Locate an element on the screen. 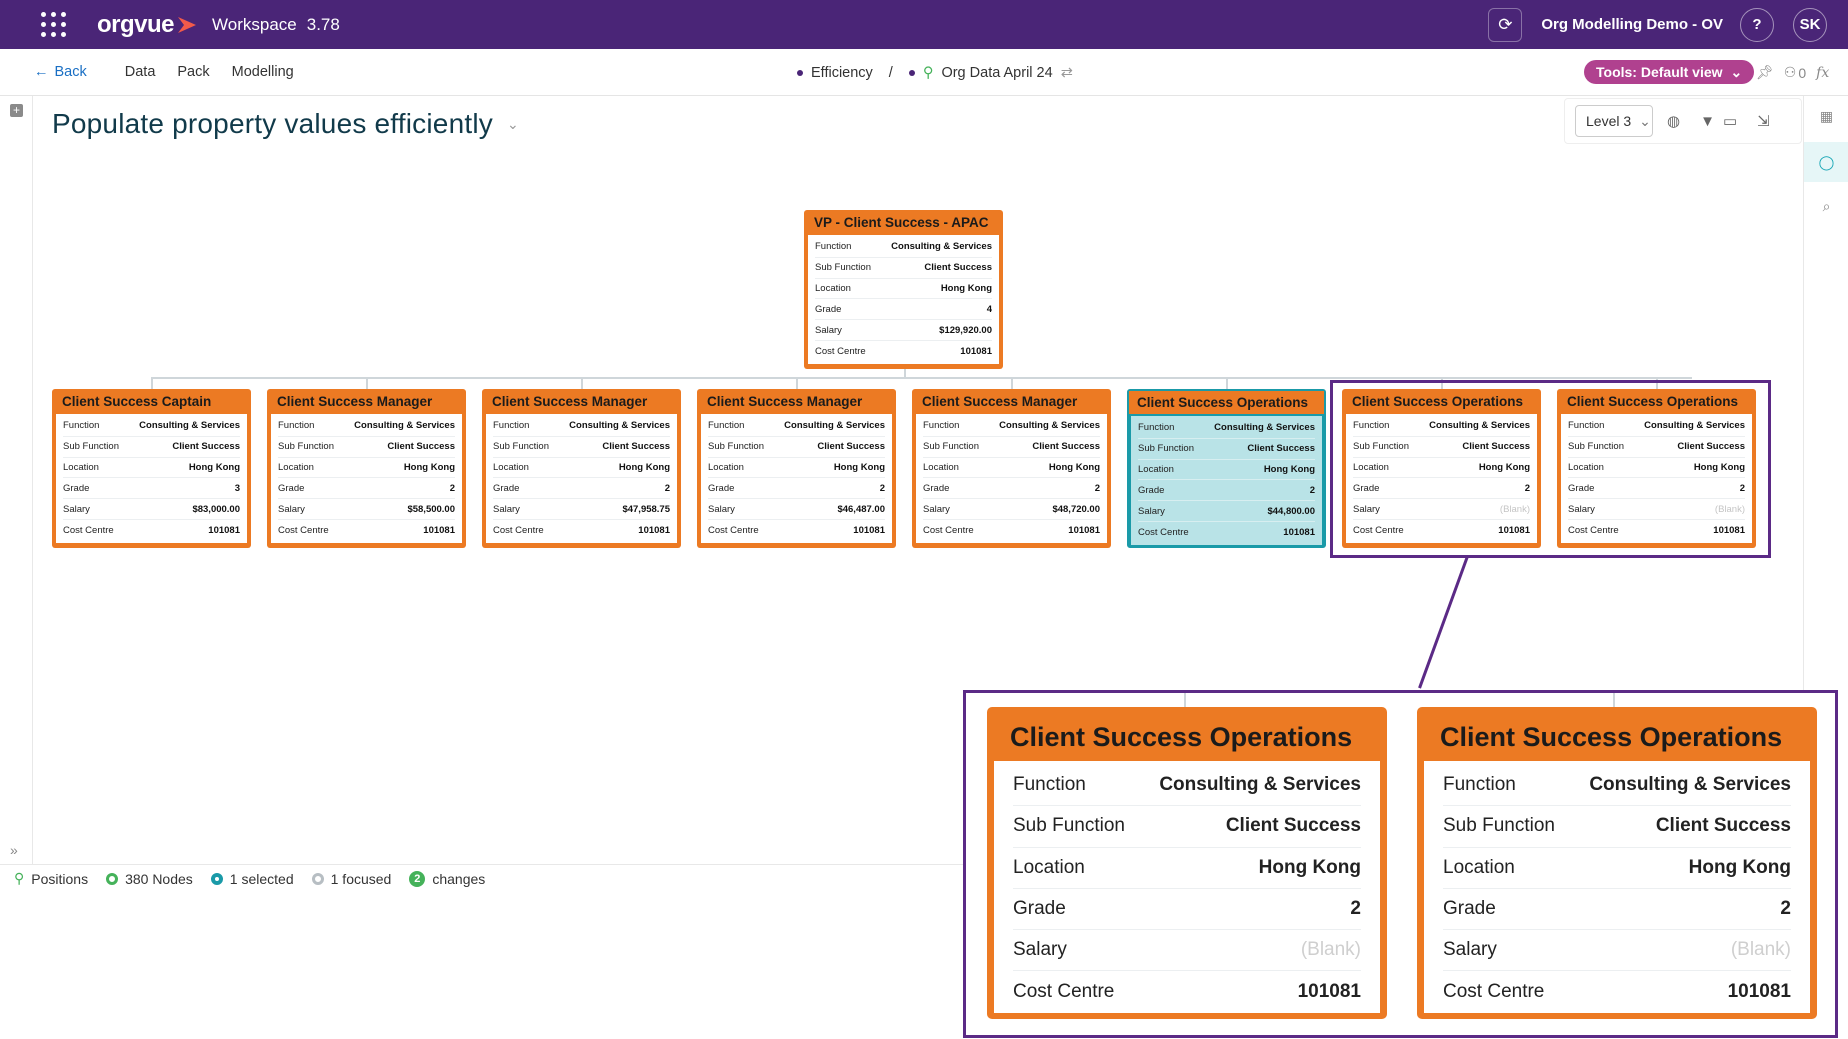 This screenshot has height=1039, width=1848. level-select: Level 3 ⌄ is located at coordinates (1614, 121).